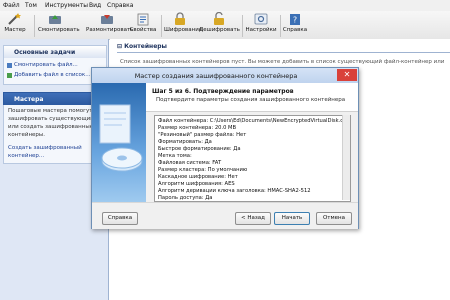 The height and width of the screenshot is (300, 450). I want to click on step-title: Шаг 5 из 6. Подтверждение параметров, so click(223, 91).